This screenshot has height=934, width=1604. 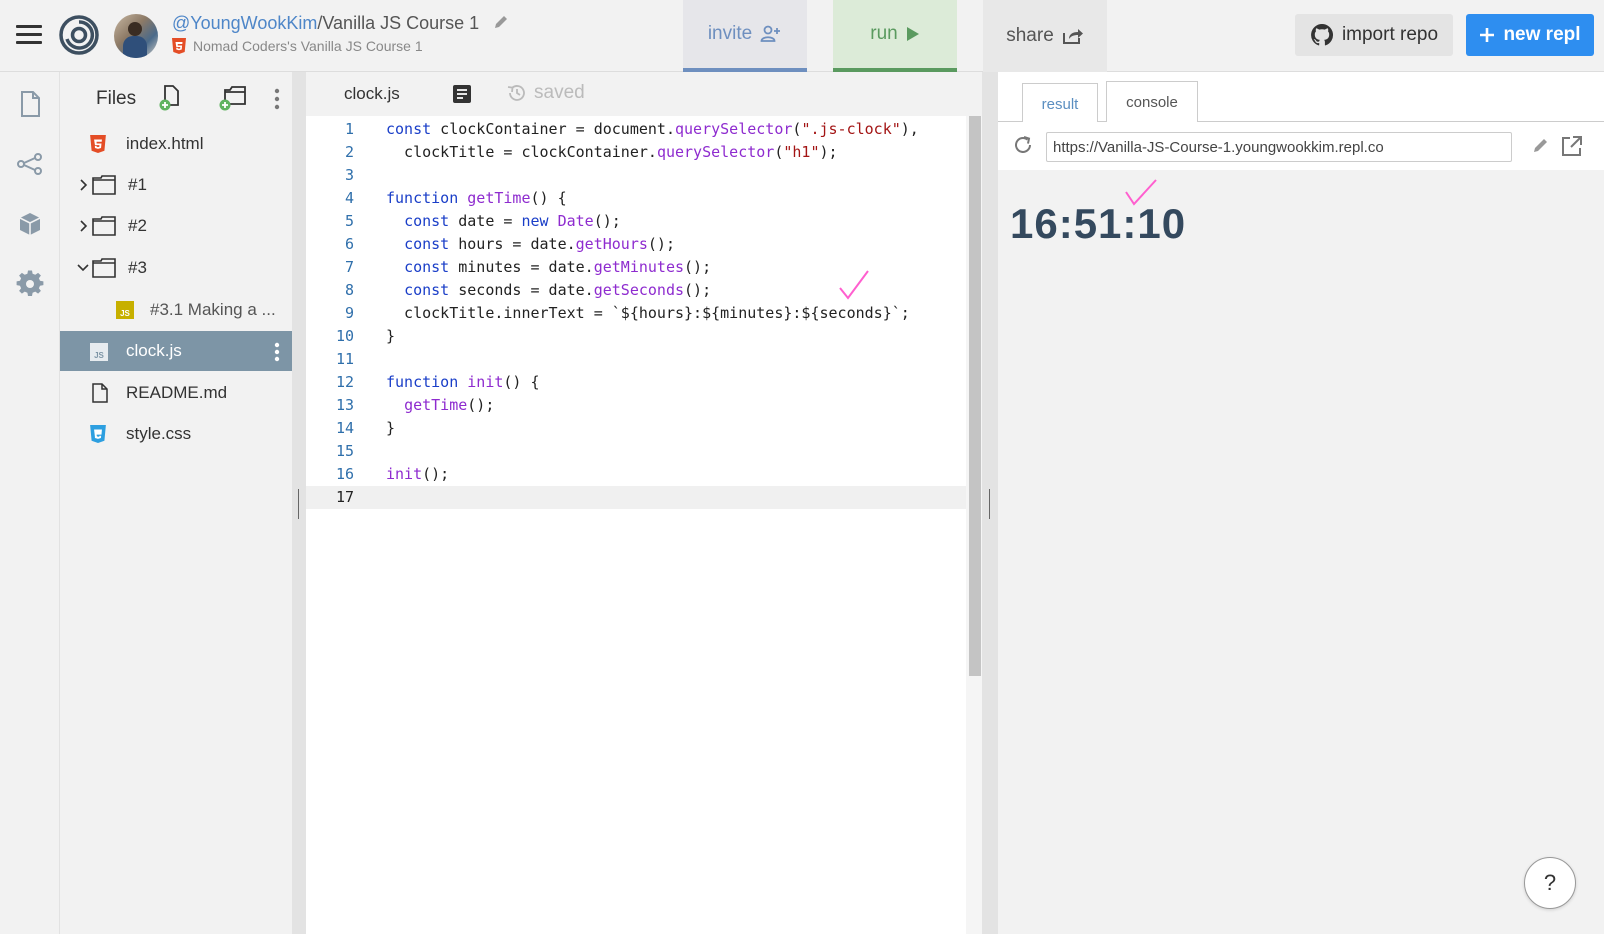 What do you see at coordinates (636, 428) in the screenshot?
I see `code-line: 14}` at bounding box center [636, 428].